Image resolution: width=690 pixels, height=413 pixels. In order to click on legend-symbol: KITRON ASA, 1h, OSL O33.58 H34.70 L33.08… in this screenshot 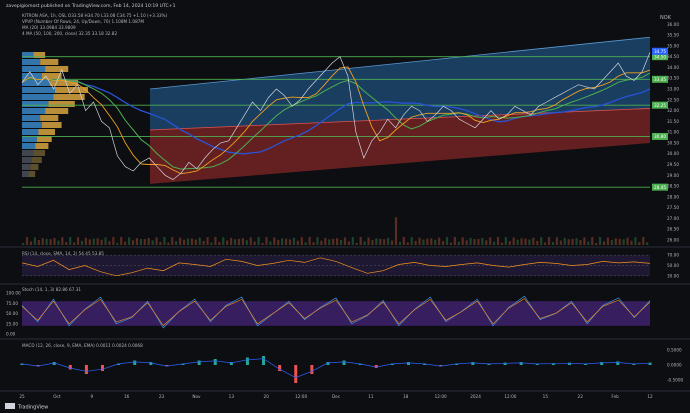, I will do `click(95, 15)`.